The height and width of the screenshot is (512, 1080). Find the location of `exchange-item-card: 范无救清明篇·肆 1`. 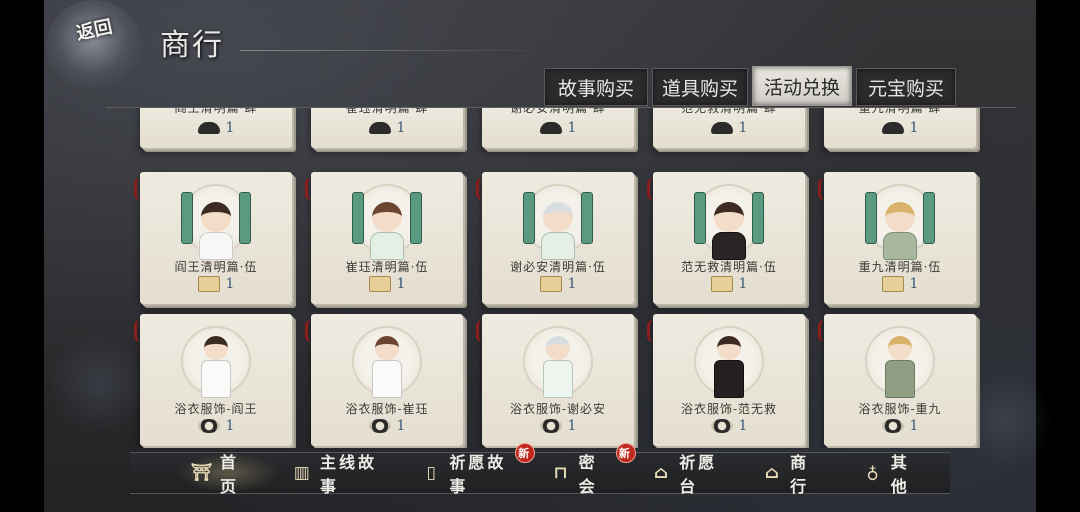

exchange-item-card: 范无救清明篇·肆 1 is located at coordinates (729, 128).